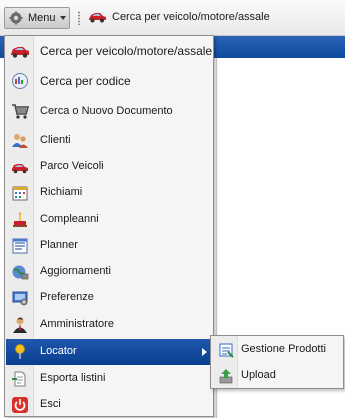 The width and height of the screenshot is (345, 418). What do you see at coordinates (20, 405) in the screenshot?
I see `power-icon` at bounding box center [20, 405].